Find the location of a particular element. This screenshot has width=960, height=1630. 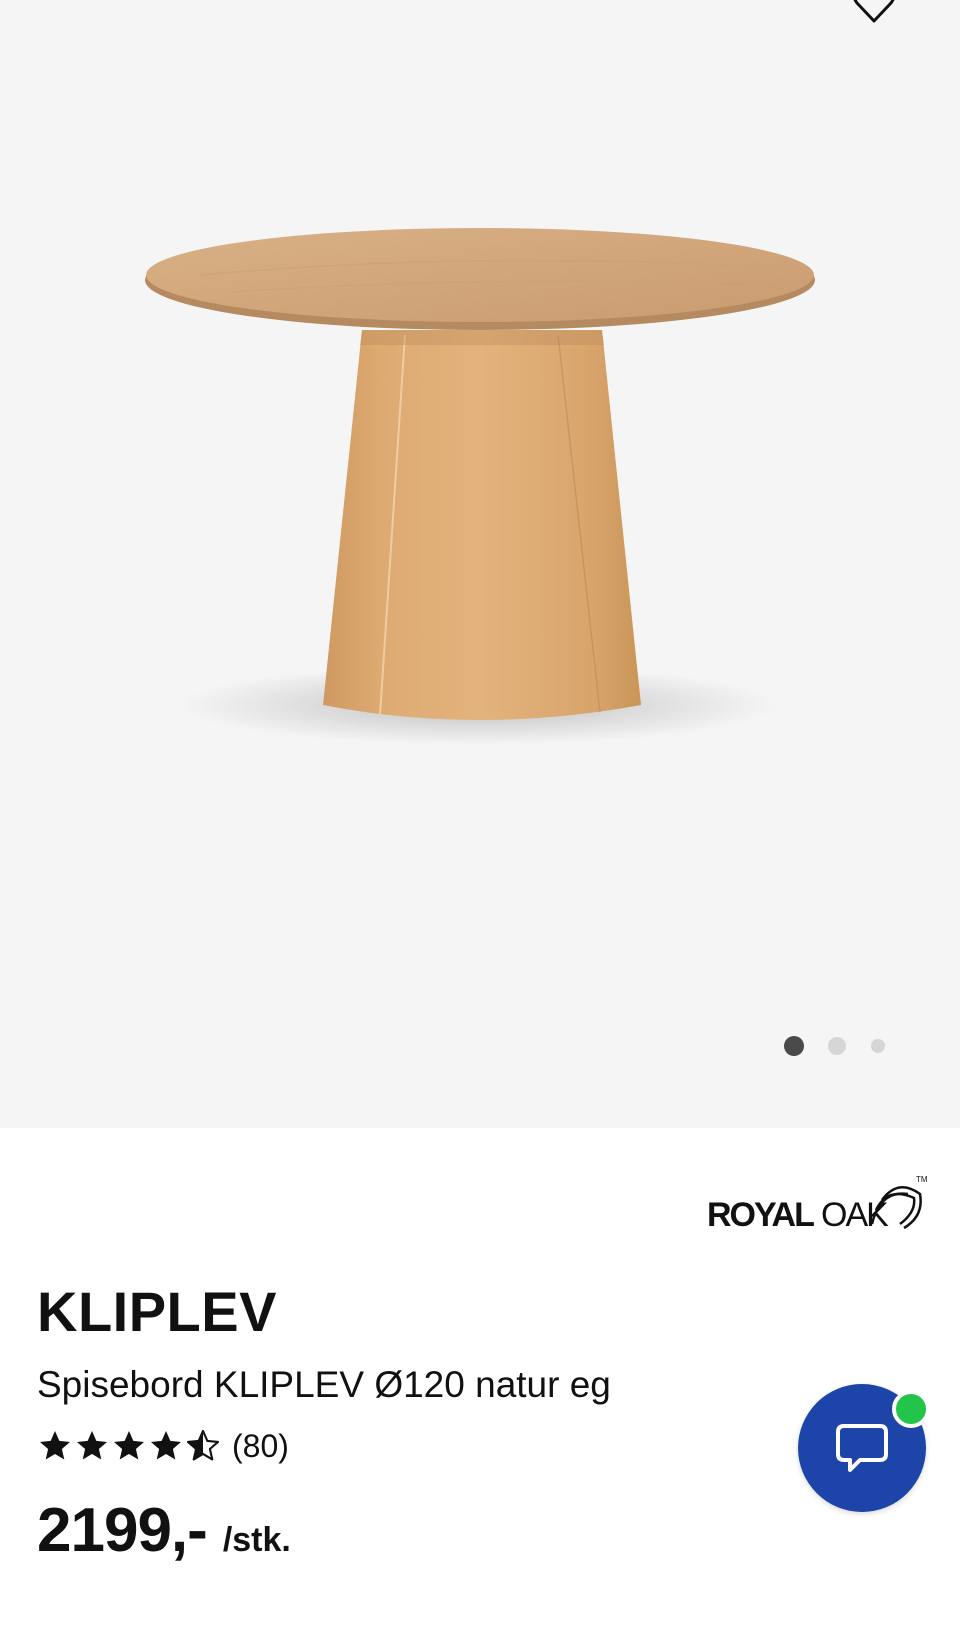

heart-outline-icon is located at coordinates (874, 11).